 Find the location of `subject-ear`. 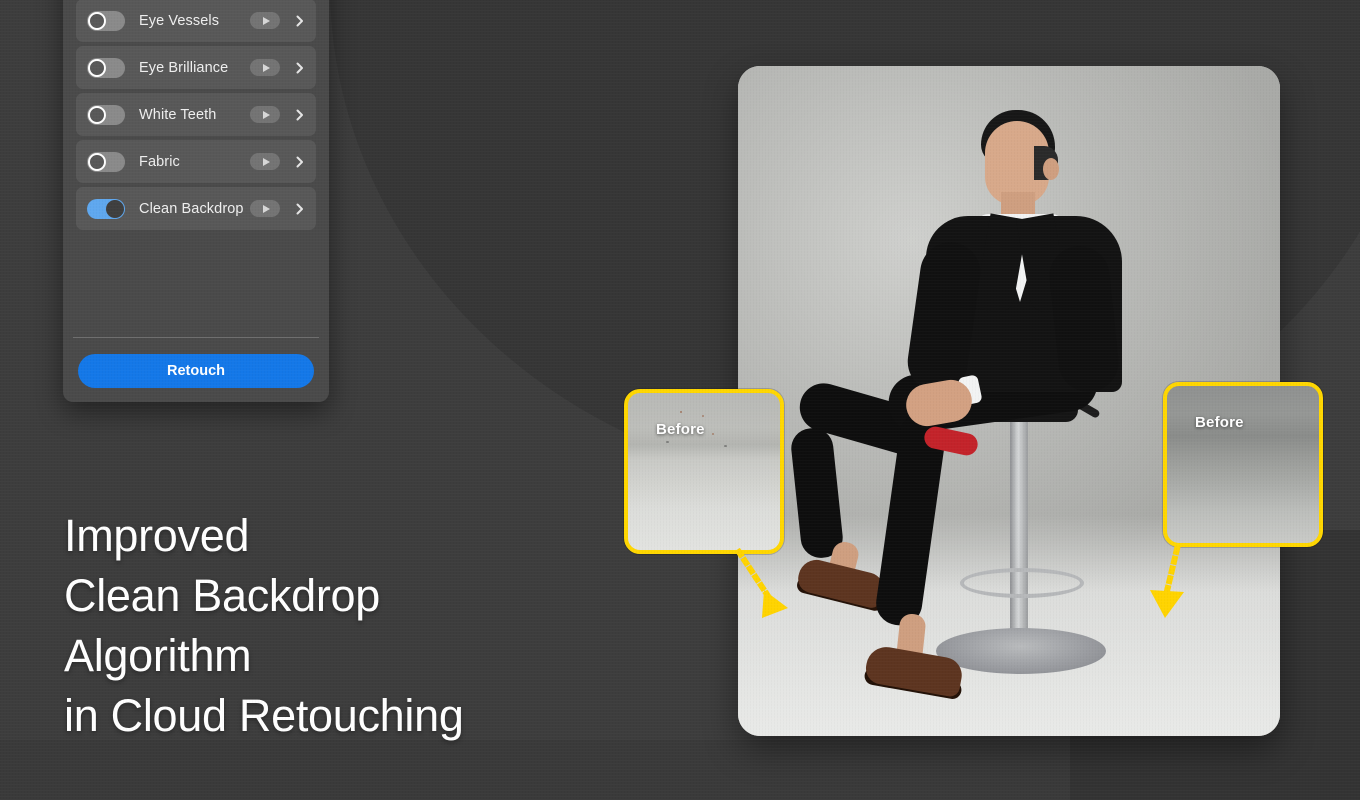

subject-ear is located at coordinates (1051, 169).